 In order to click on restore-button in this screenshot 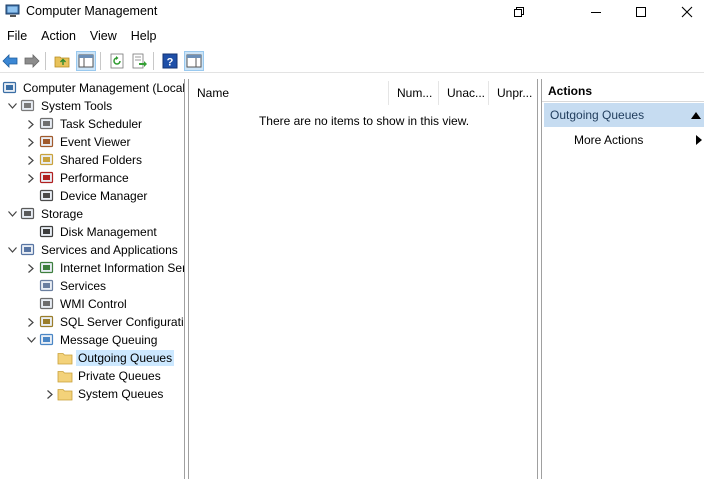, I will do `click(519, 12)`.